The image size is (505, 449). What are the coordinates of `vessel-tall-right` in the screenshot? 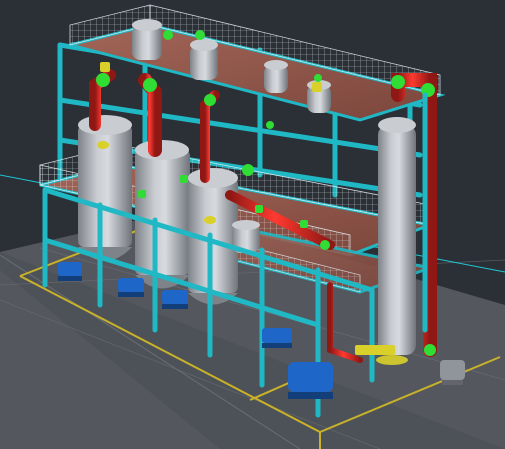 It's located at (397, 236).